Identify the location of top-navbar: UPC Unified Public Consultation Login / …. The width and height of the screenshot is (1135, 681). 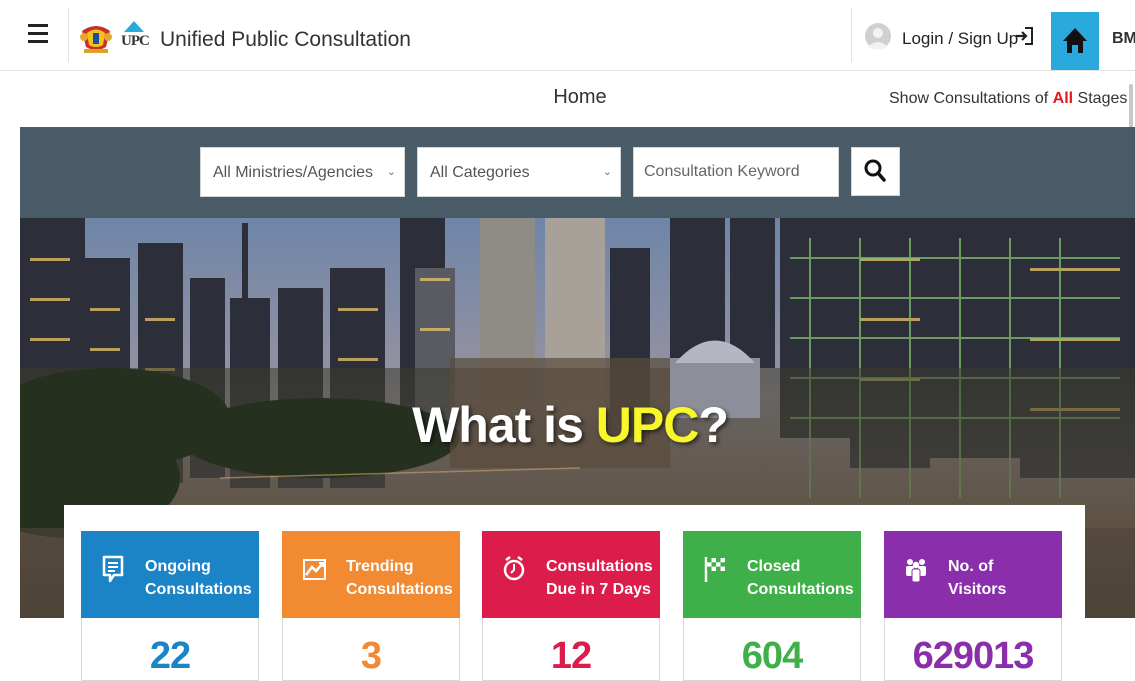
(567, 35).